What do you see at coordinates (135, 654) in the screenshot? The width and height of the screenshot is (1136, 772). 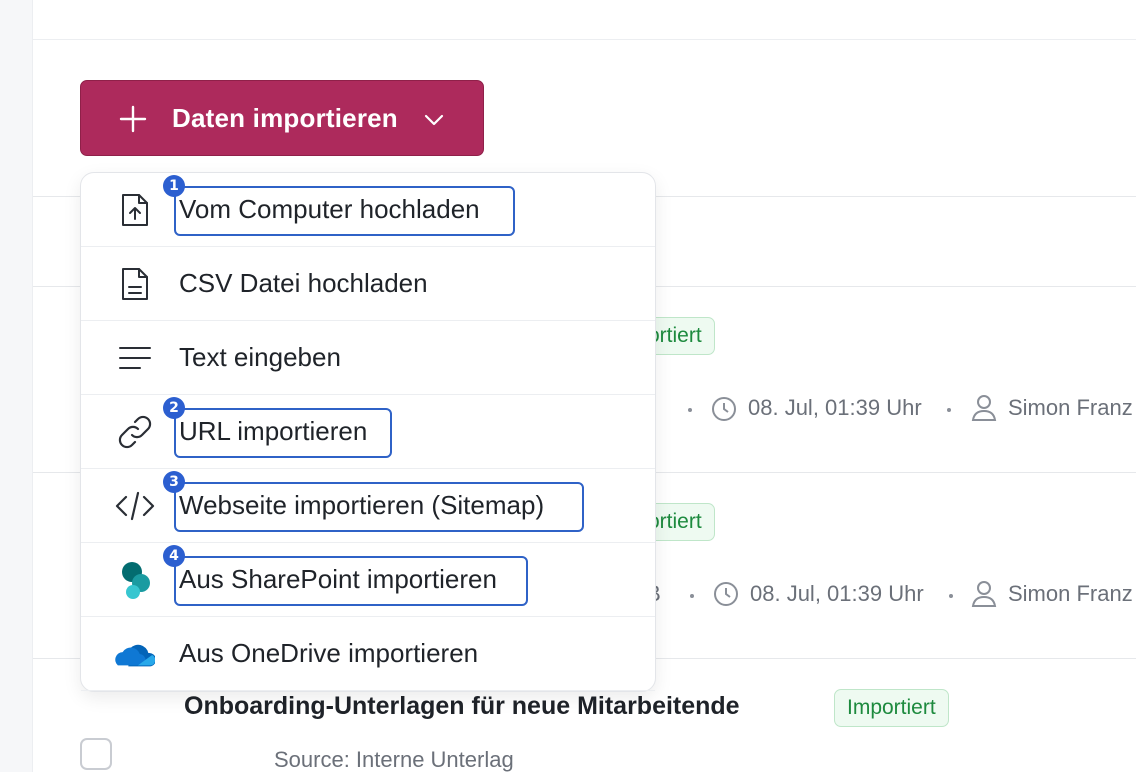 I see `onedrive-icon` at bounding box center [135, 654].